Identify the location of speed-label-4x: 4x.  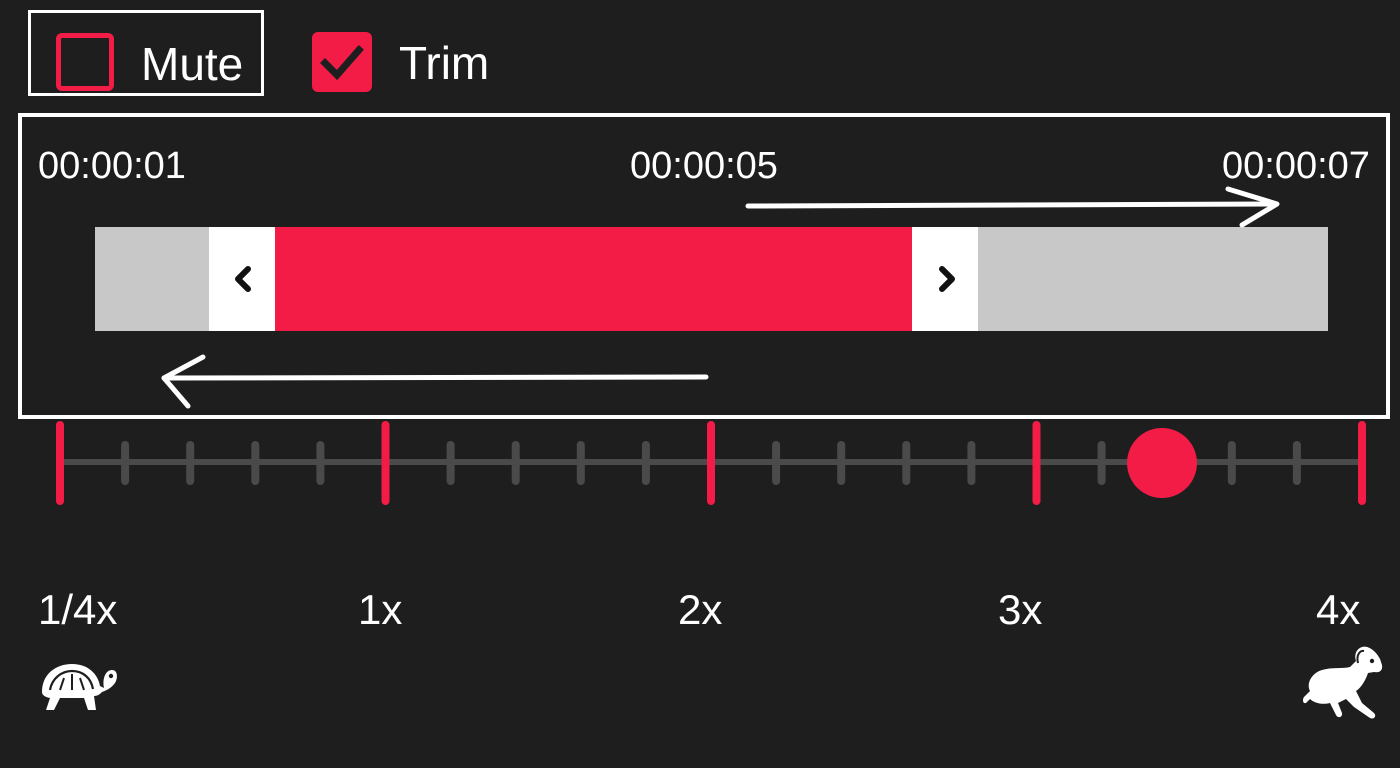
(1338, 609).